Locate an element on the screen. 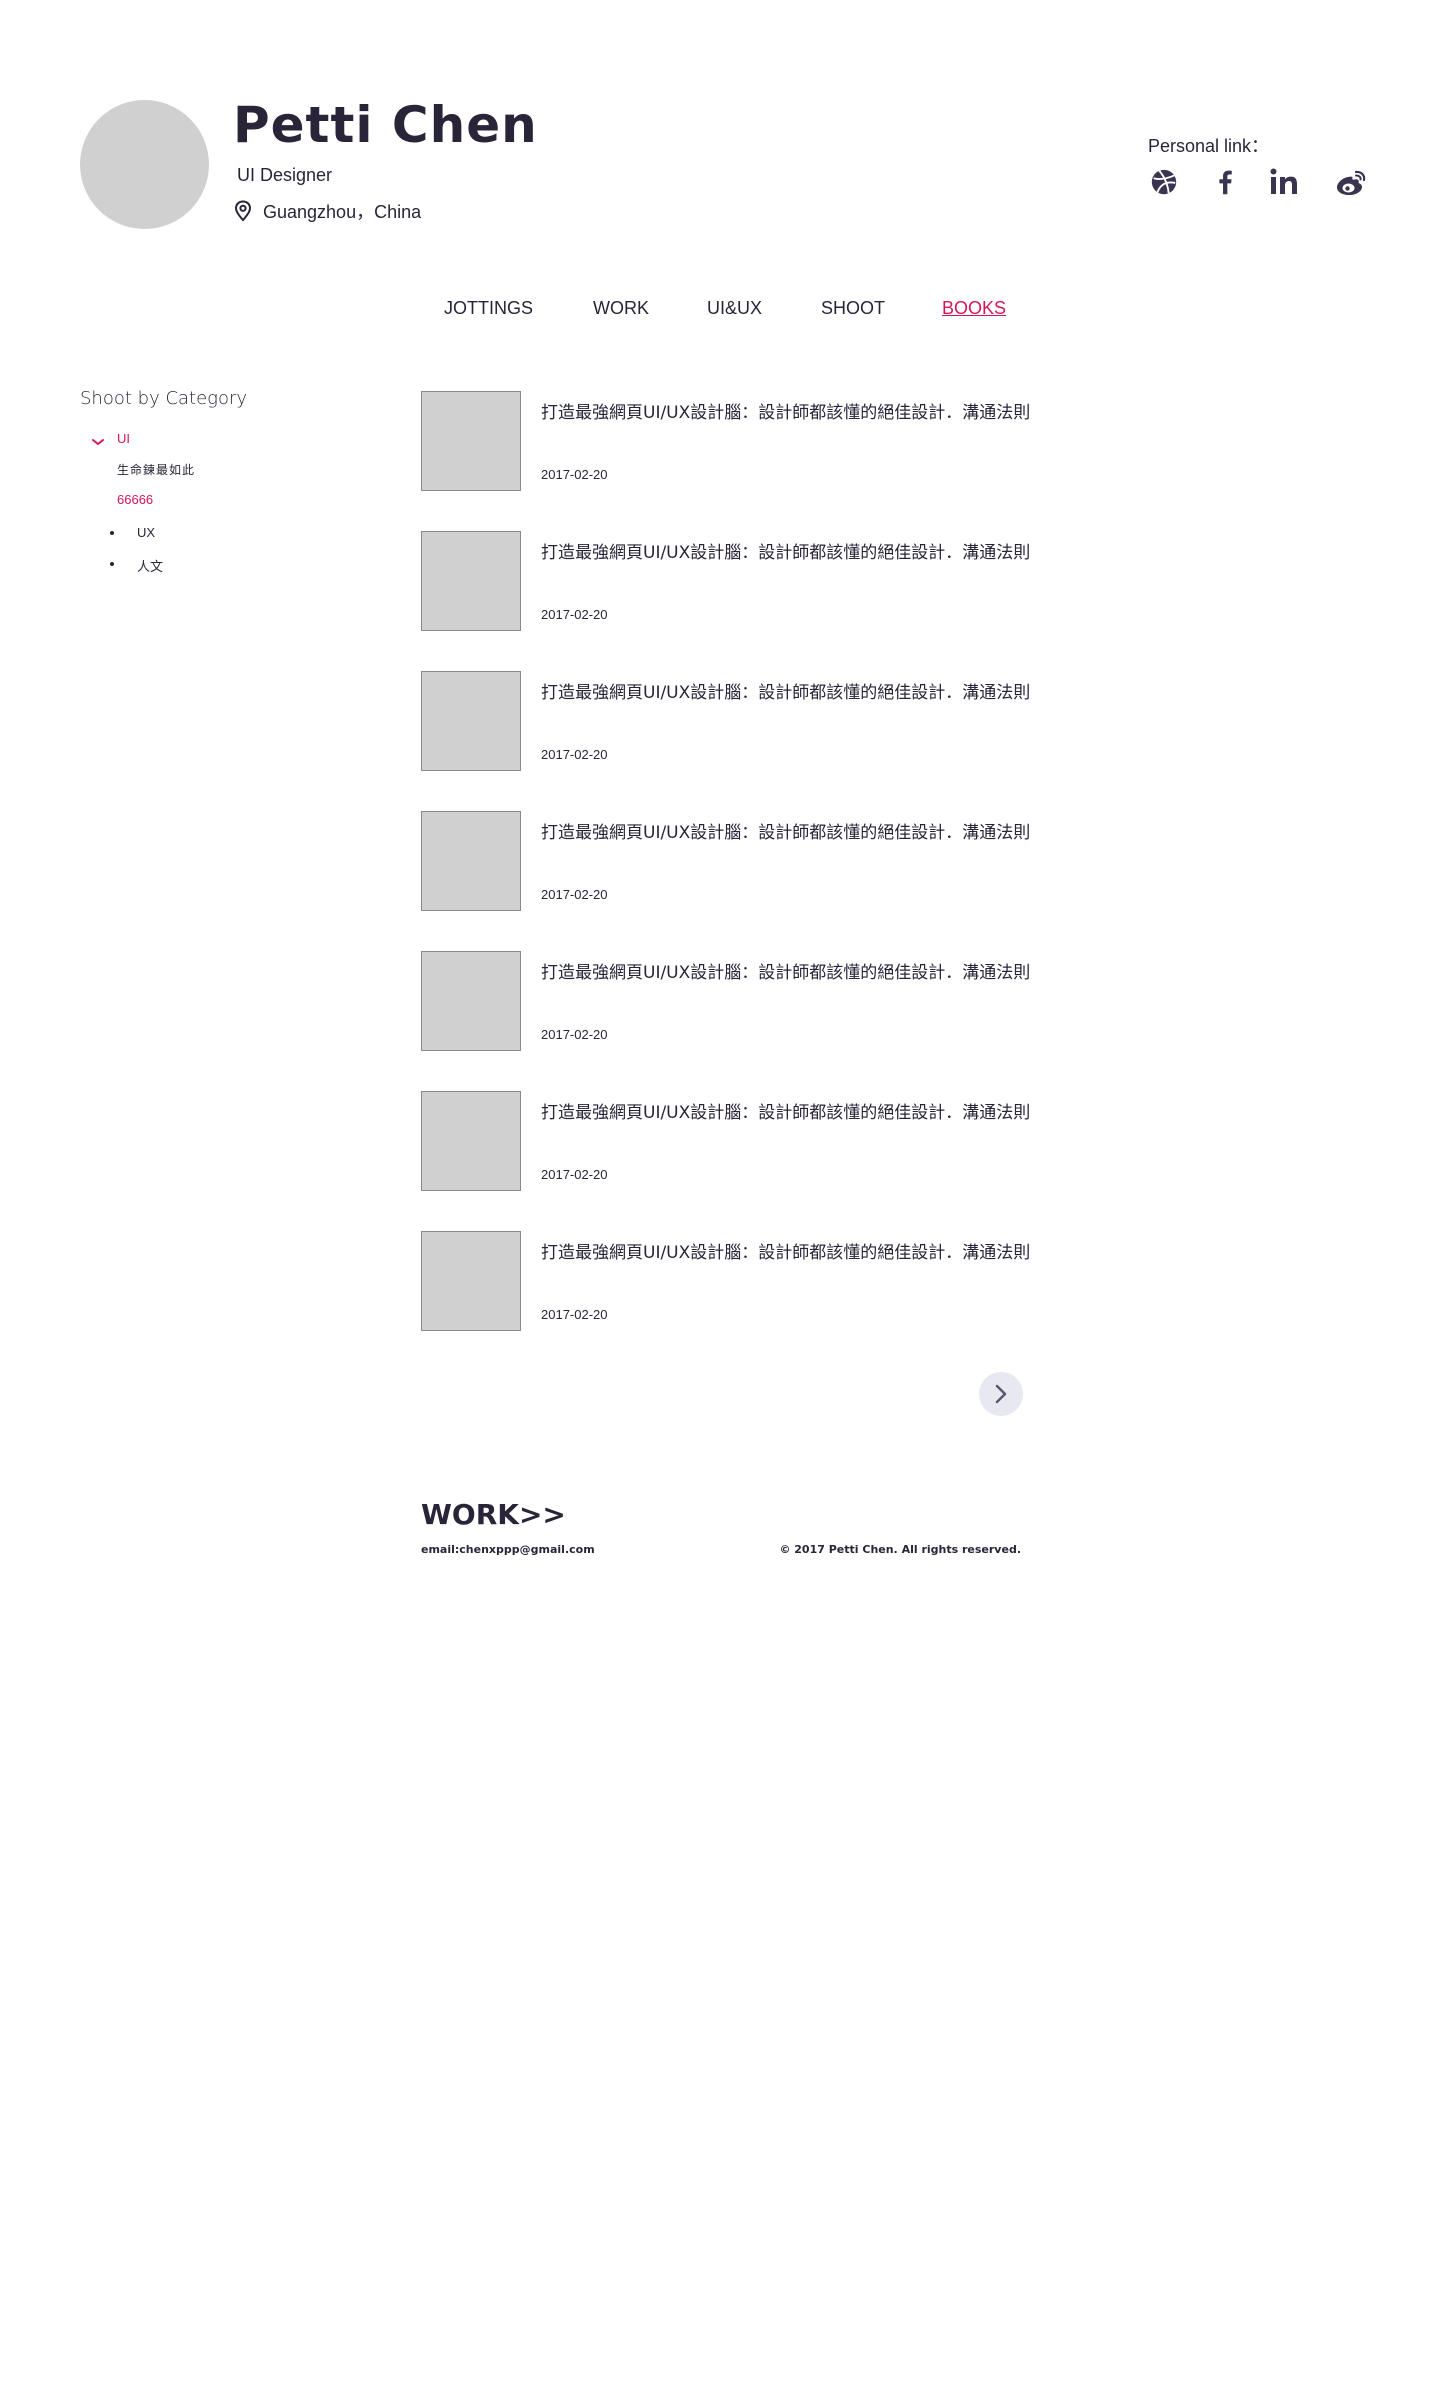 The width and height of the screenshot is (1440, 2400). facebook-icon is located at coordinates (1225, 182).